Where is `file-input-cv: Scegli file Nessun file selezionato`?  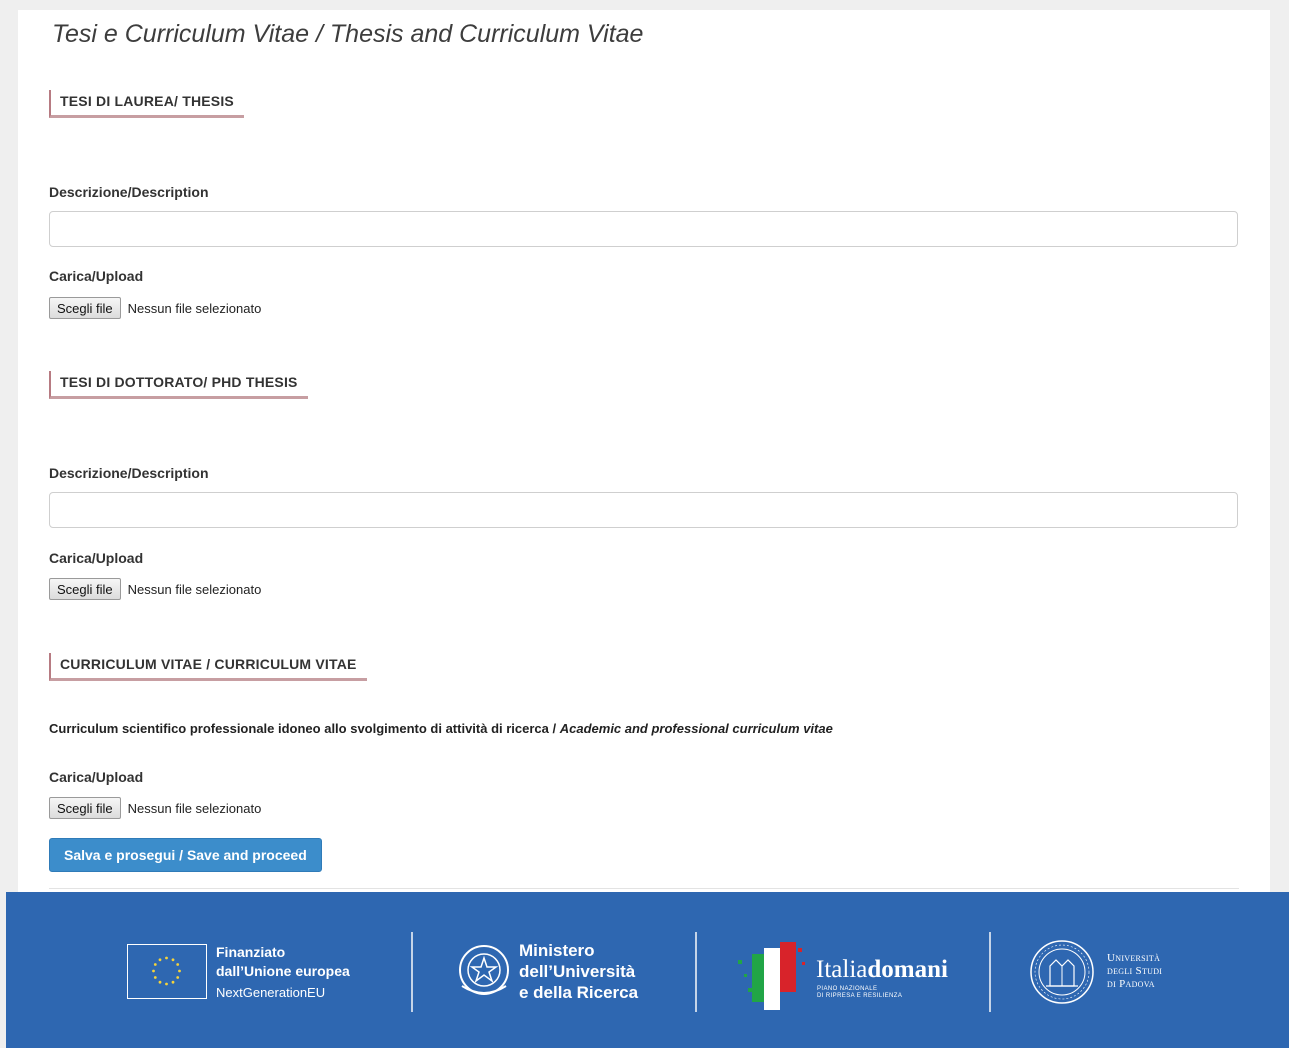 file-input-cv: Scegli file Nessun file selezionato is located at coordinates (155, 808).